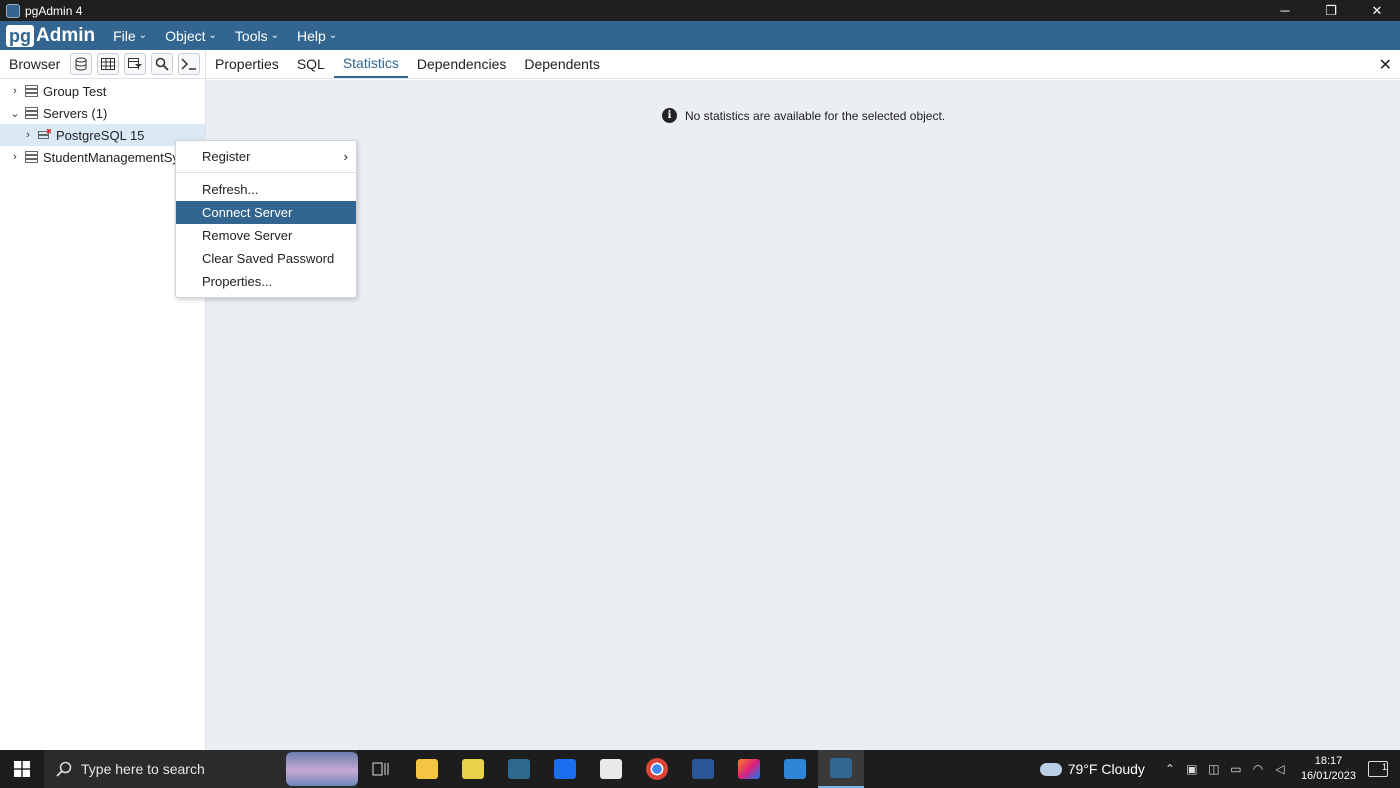 Image resolution: width=1400 pixels, height=788 pixels. I want to click on intellij-icon, so click(749, 769).